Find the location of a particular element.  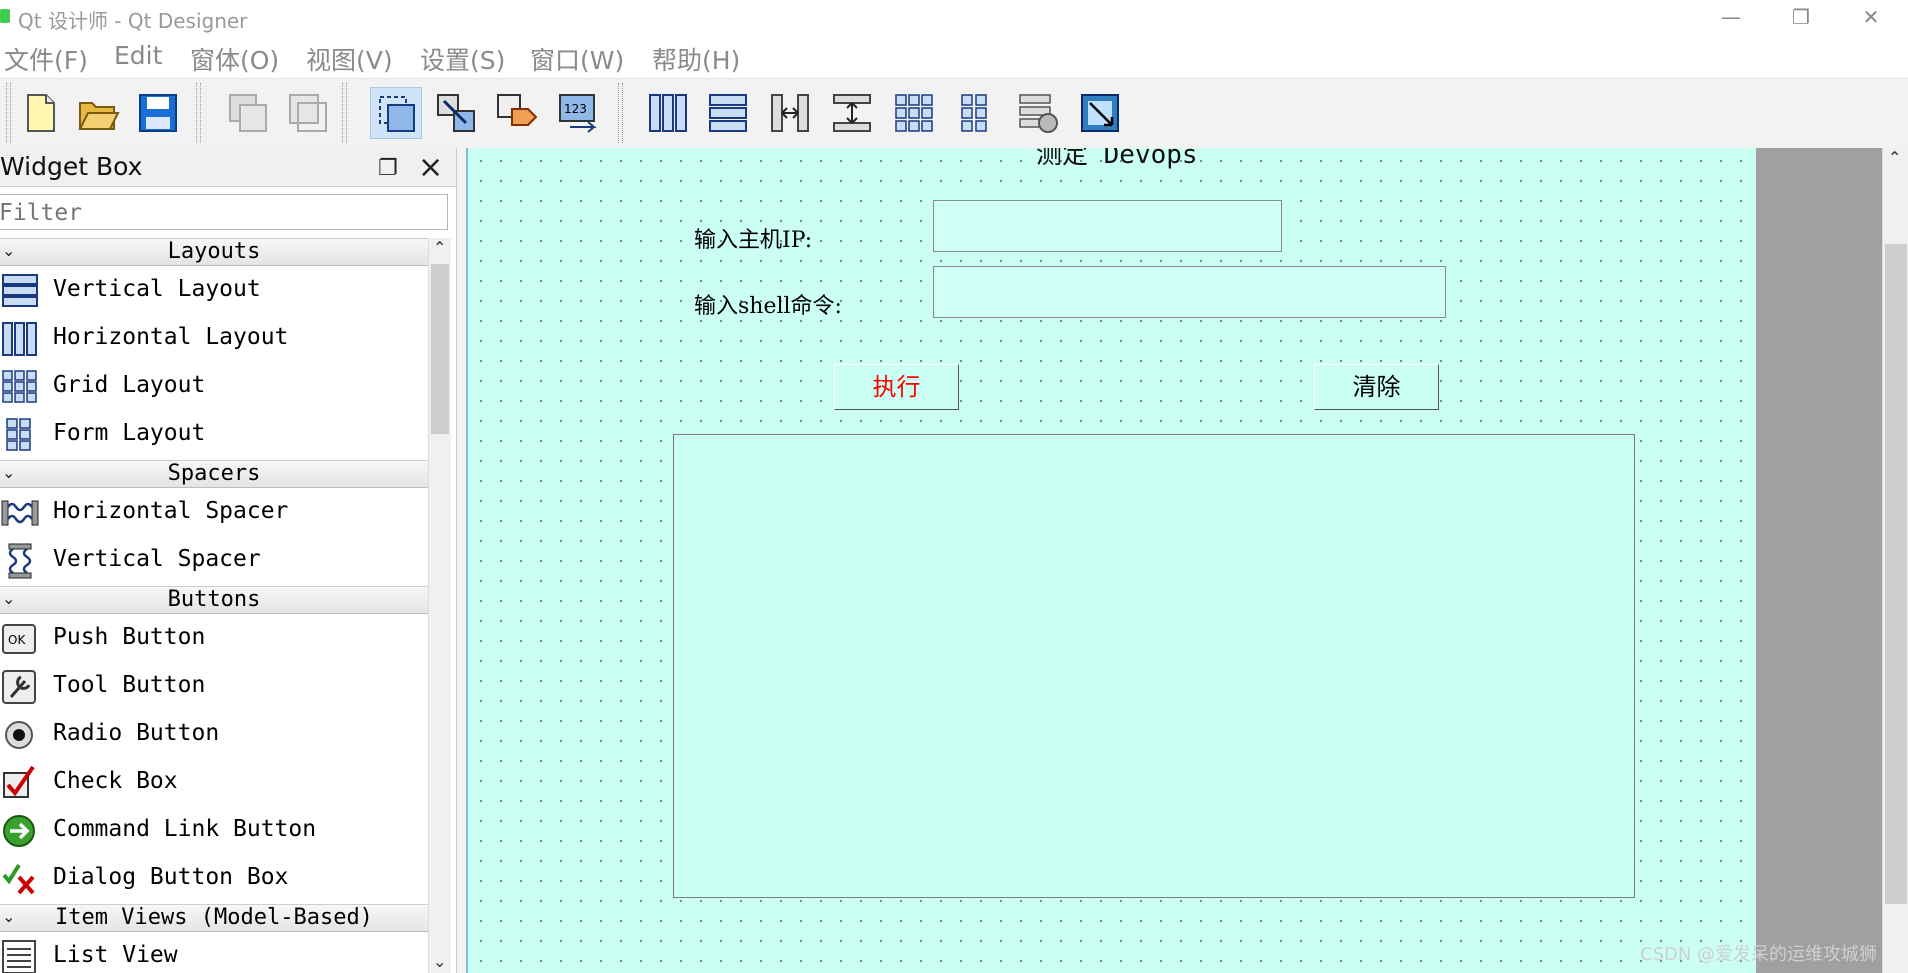

shell-command-label: 输入shell命令: is located at coordinates (768, 306).